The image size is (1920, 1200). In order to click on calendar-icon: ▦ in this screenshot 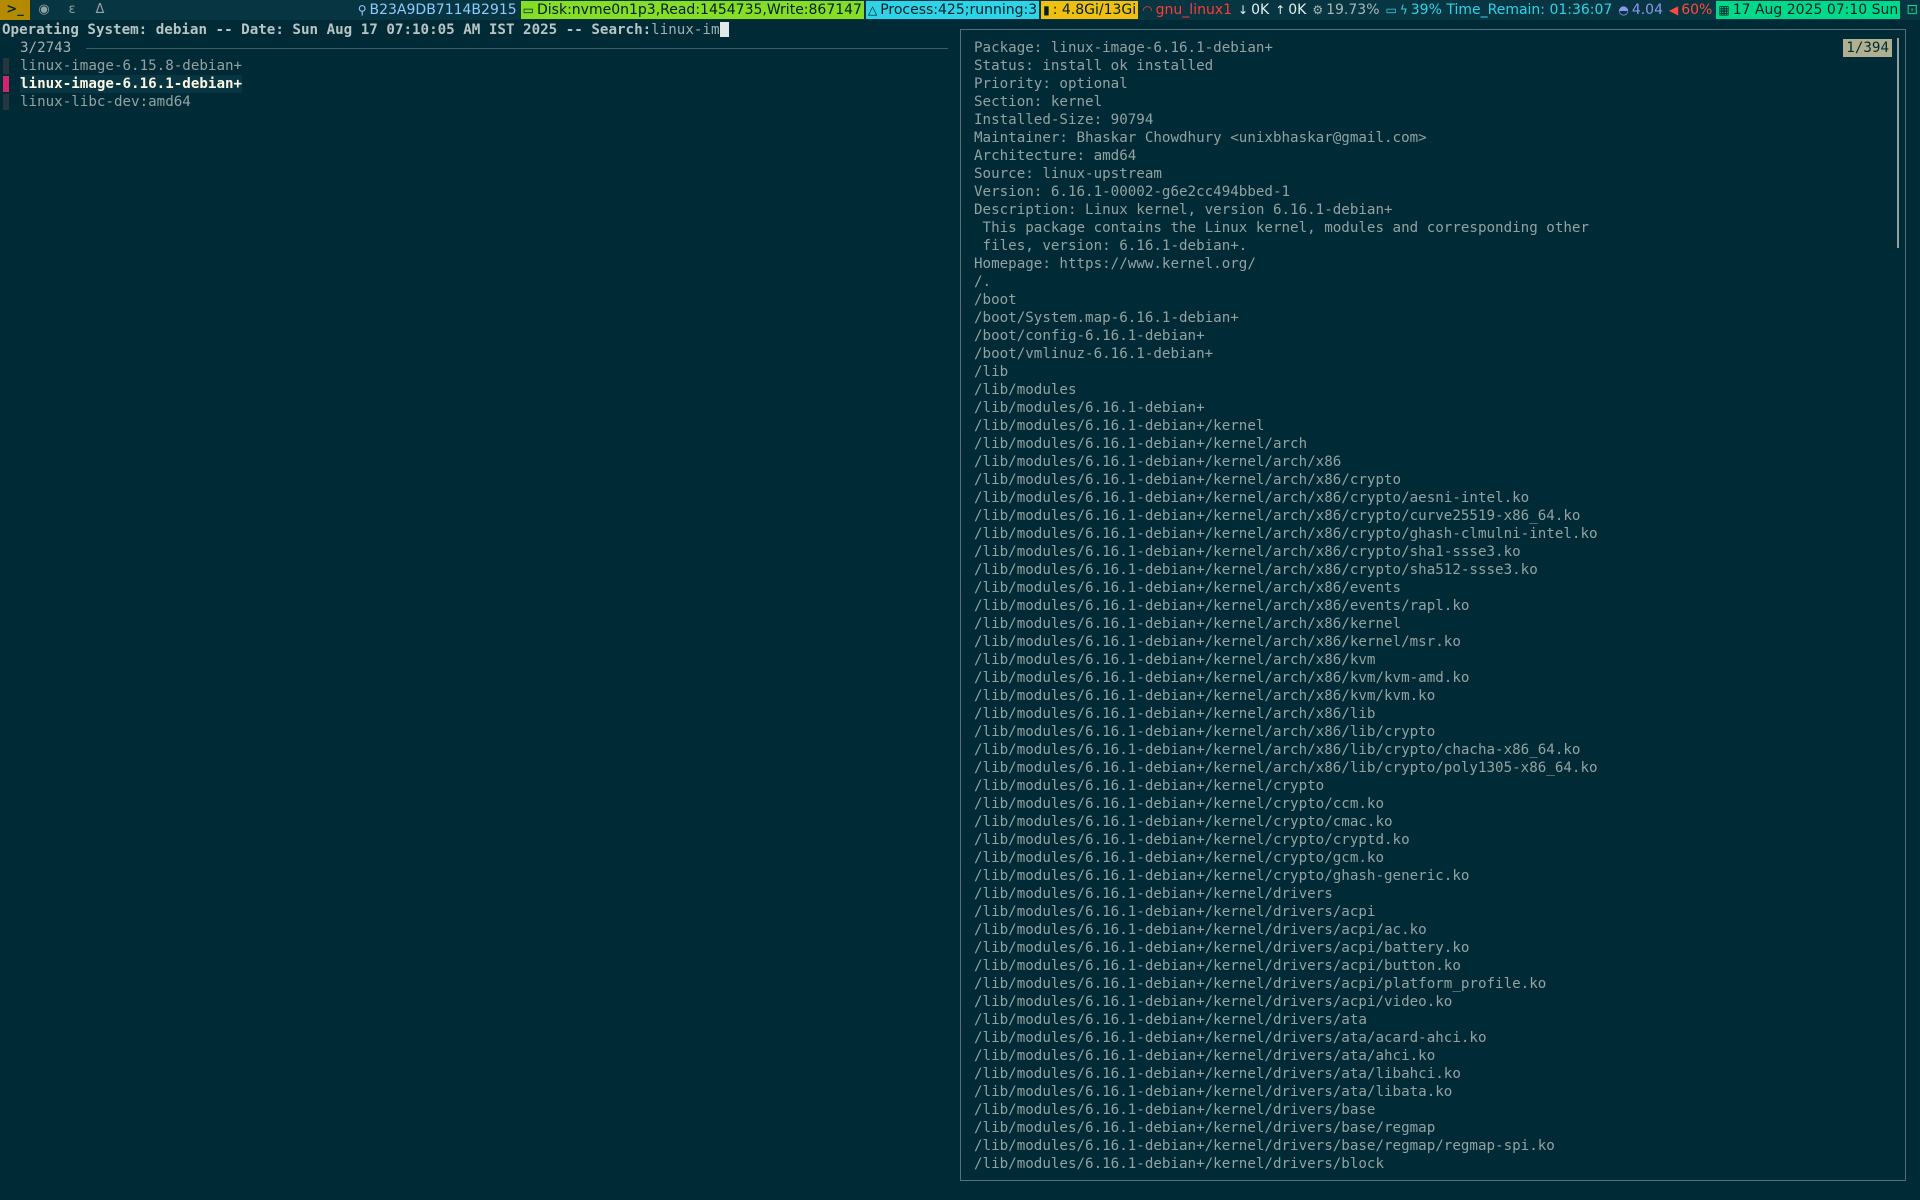, I will do `click(1723, 10)`.